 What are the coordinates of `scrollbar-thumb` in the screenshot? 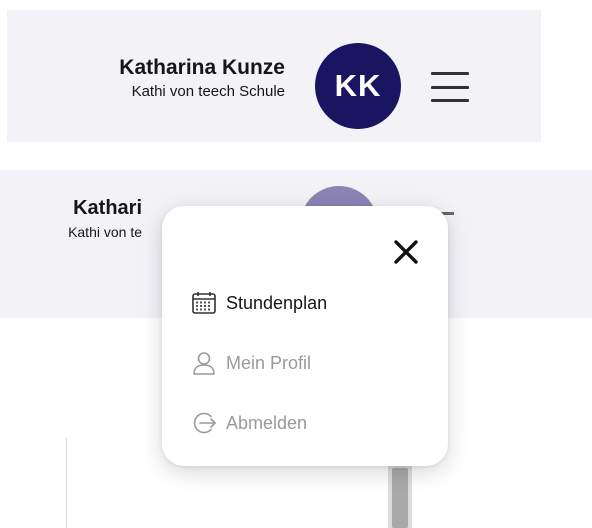 It's located at (400, 498).